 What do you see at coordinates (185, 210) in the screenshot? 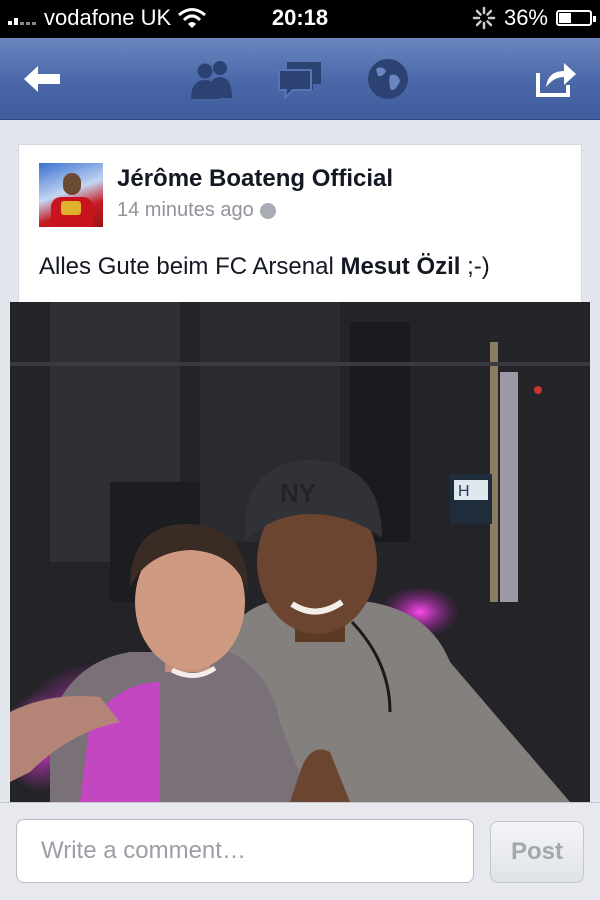
I see `post-timestamp: 14 minutes ago` at bounding box center [185, 210].